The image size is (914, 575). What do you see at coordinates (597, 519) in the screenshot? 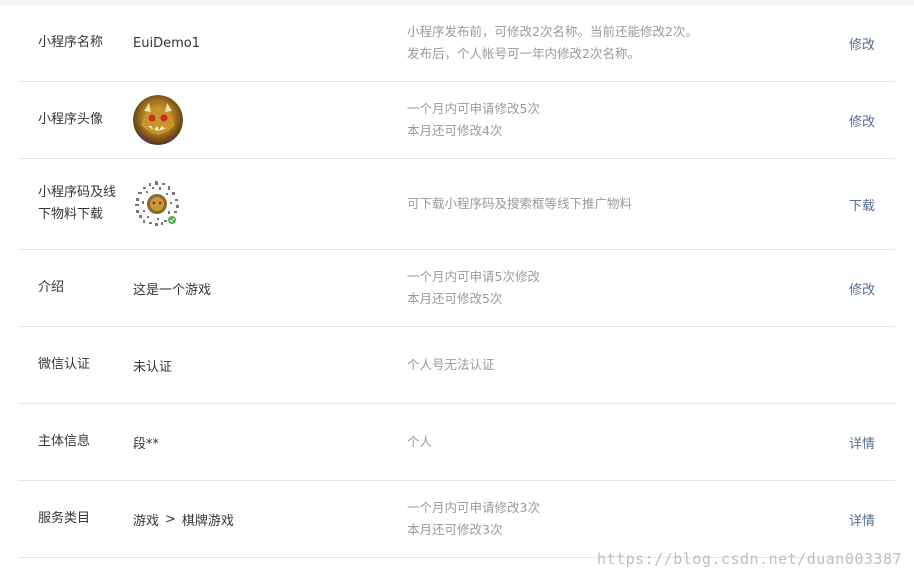
I see `row-description: 一个月内可申请修改3次 本月还可修改3次` at bounding box center [597, 519].